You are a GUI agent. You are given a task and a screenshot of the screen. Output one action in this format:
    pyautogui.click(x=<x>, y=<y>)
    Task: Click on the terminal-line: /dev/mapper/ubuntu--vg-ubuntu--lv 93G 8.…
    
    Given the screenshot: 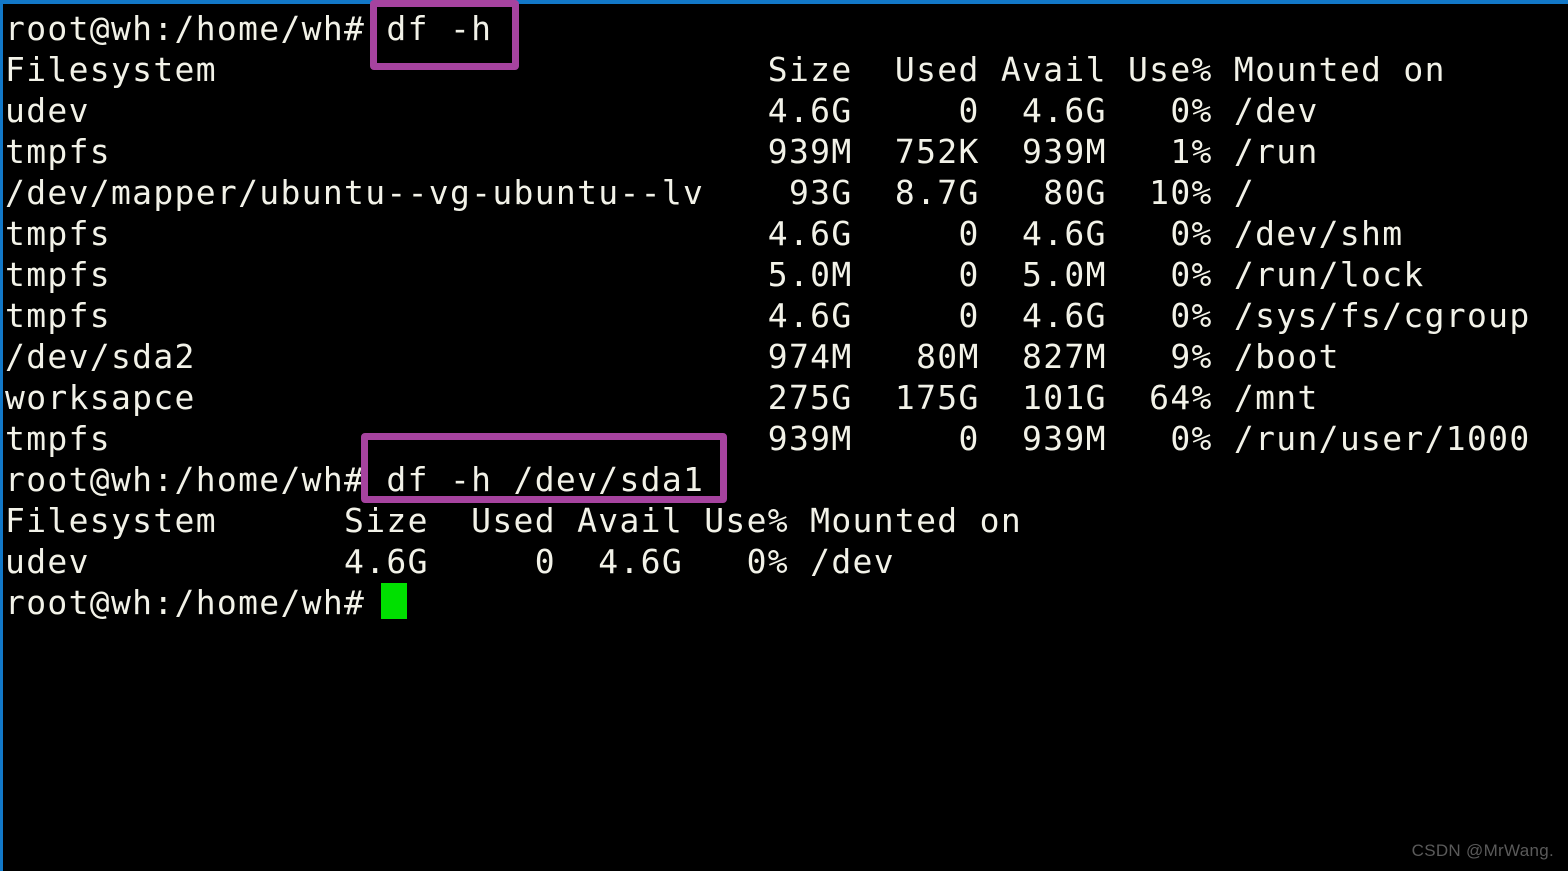 What is the action you would take?
    pyautogui.click(x=629, y=192)
    